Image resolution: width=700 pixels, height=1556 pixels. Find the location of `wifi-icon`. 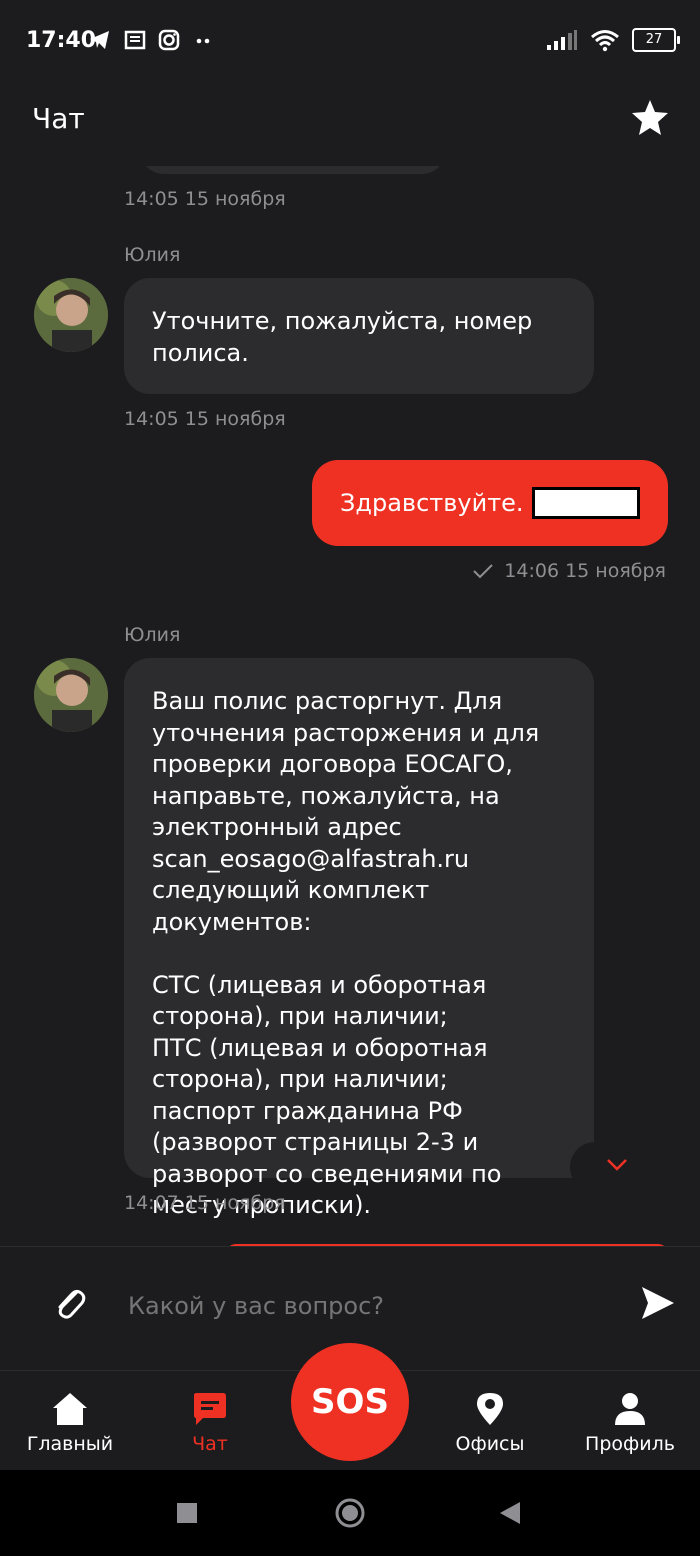

wifi-icon is located at coordinates (605, 41).